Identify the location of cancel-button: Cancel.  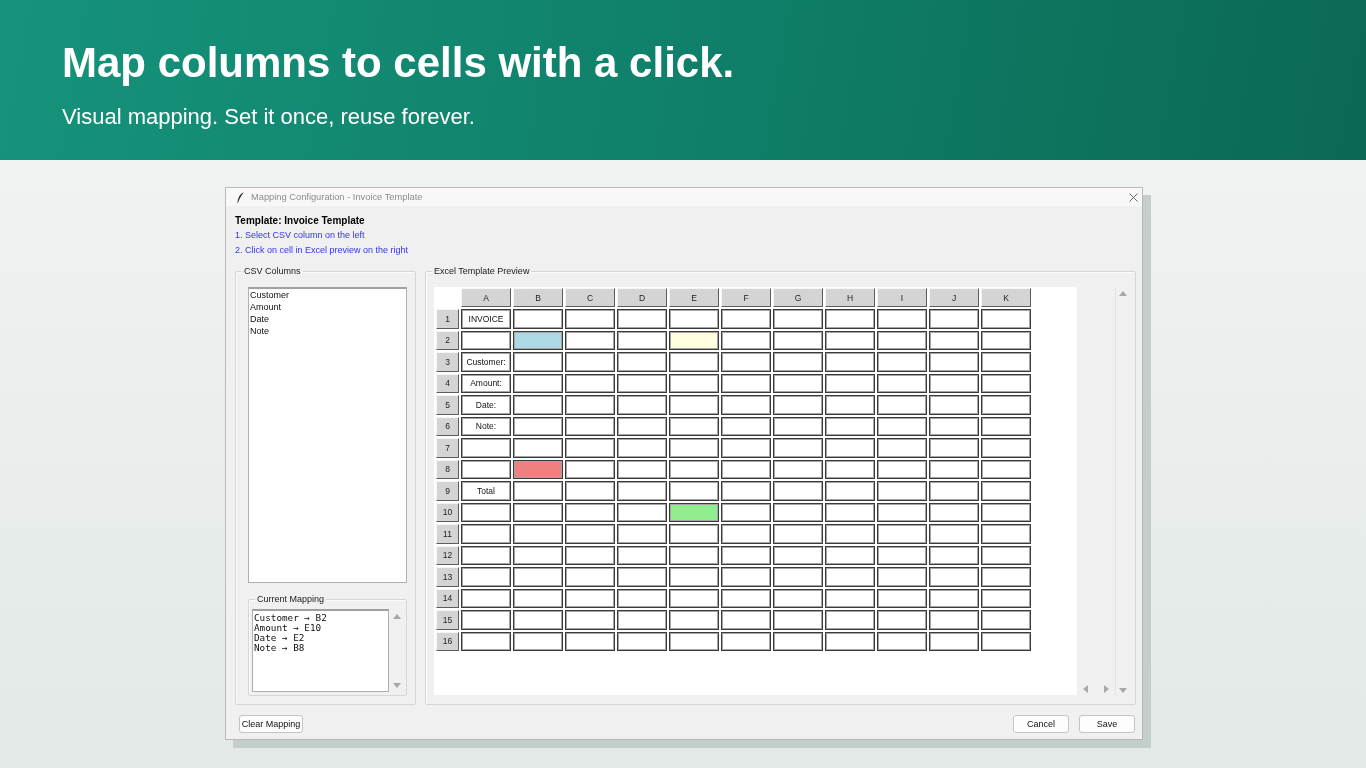
(1041, 724).